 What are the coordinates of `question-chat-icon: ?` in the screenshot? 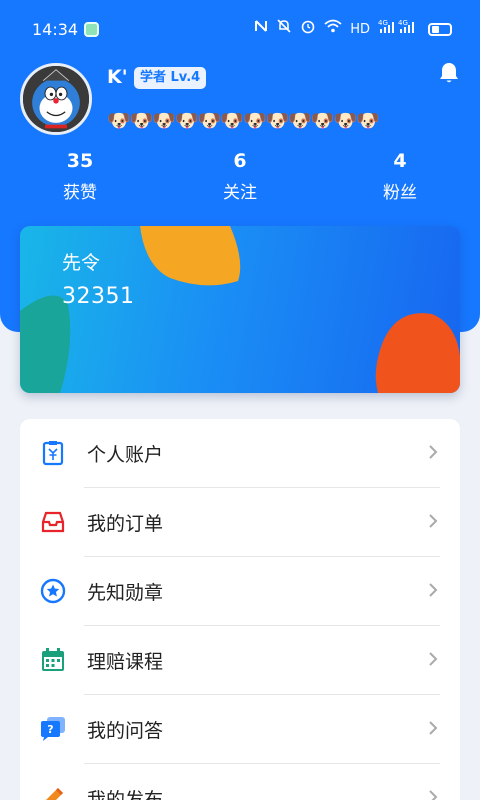 It's located at (53, 729).